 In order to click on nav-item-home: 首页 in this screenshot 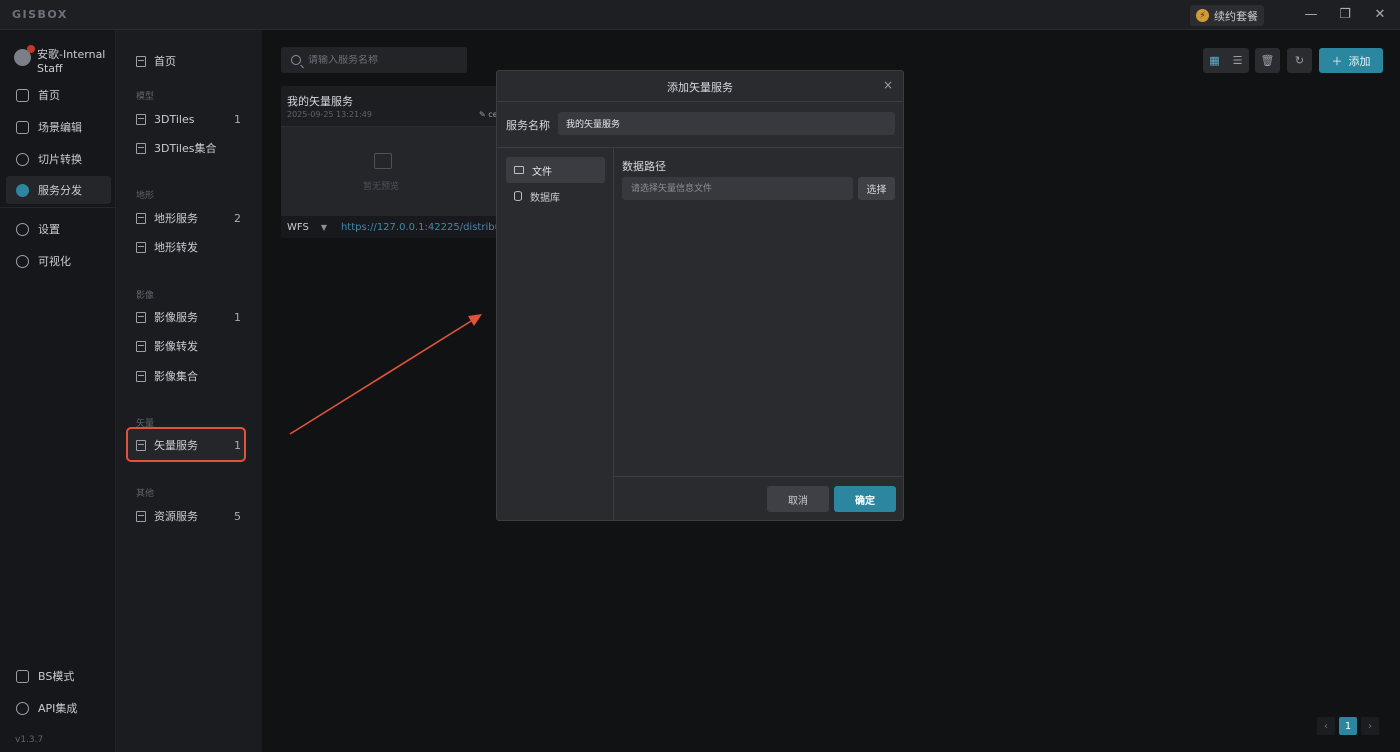, I will do `click(58, 95)`.